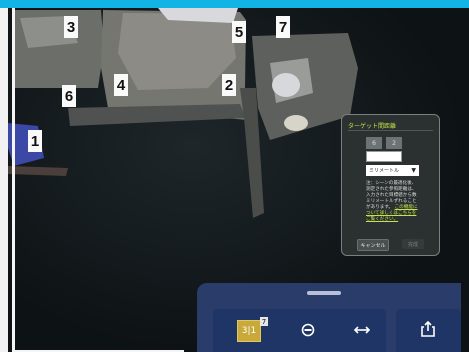 The image size is (469, 352). What do you see at coordinates (324, 293) in the screenshot?
I see `drawer-handle` at bounding box center [324, 293].